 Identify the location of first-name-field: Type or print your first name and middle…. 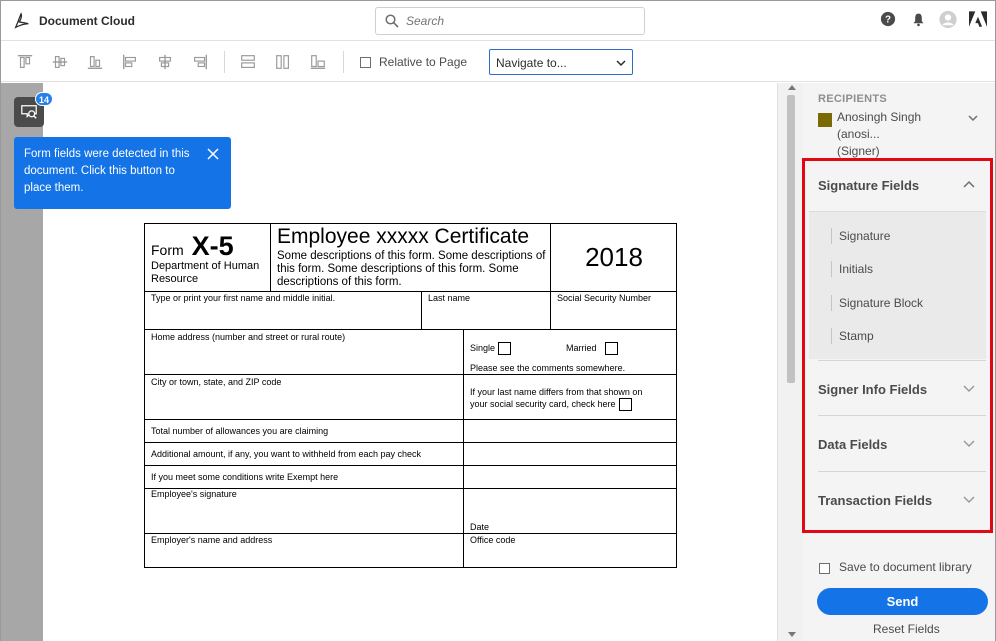
(283, 311).